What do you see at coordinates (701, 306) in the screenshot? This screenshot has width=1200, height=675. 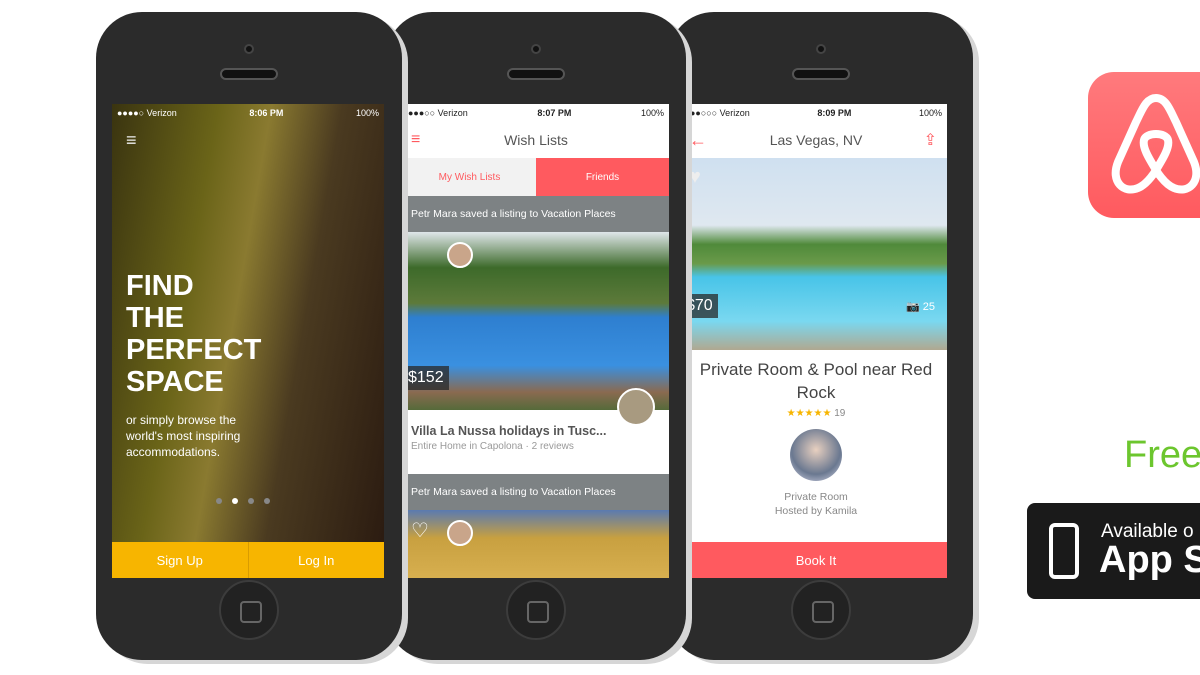 I see `price-tag: $70` at bounding box center [701, 306].